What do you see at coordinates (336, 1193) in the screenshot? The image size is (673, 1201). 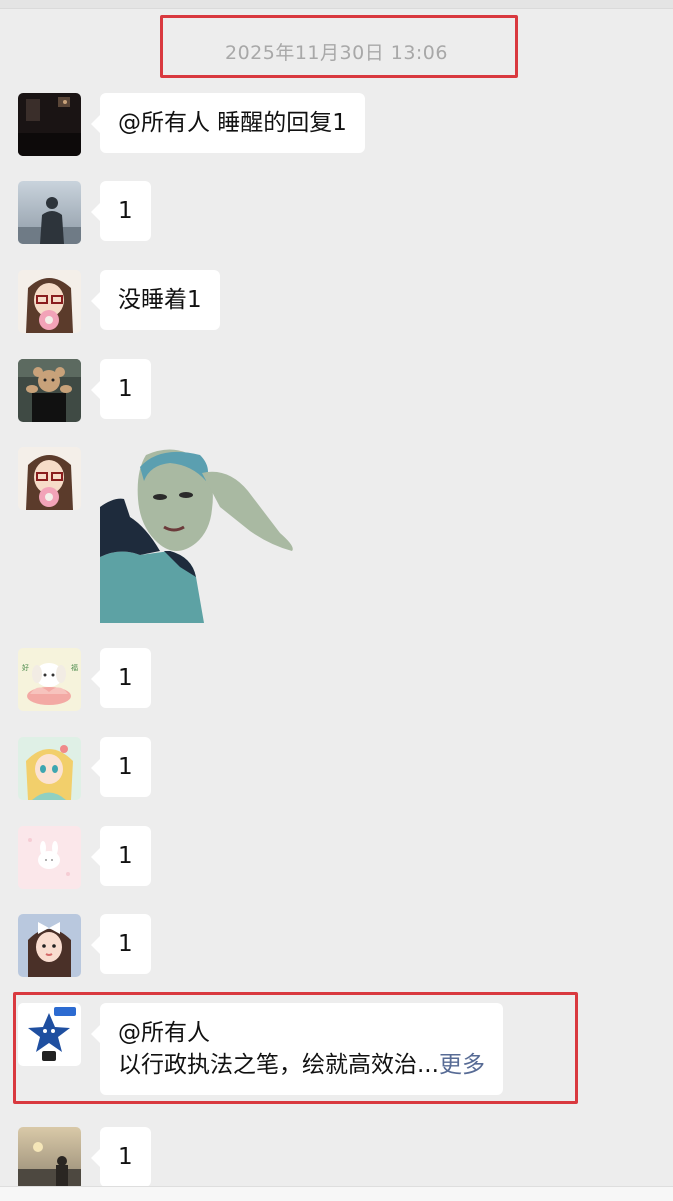 I see `input-bar` at bounding box center [336, 1193].